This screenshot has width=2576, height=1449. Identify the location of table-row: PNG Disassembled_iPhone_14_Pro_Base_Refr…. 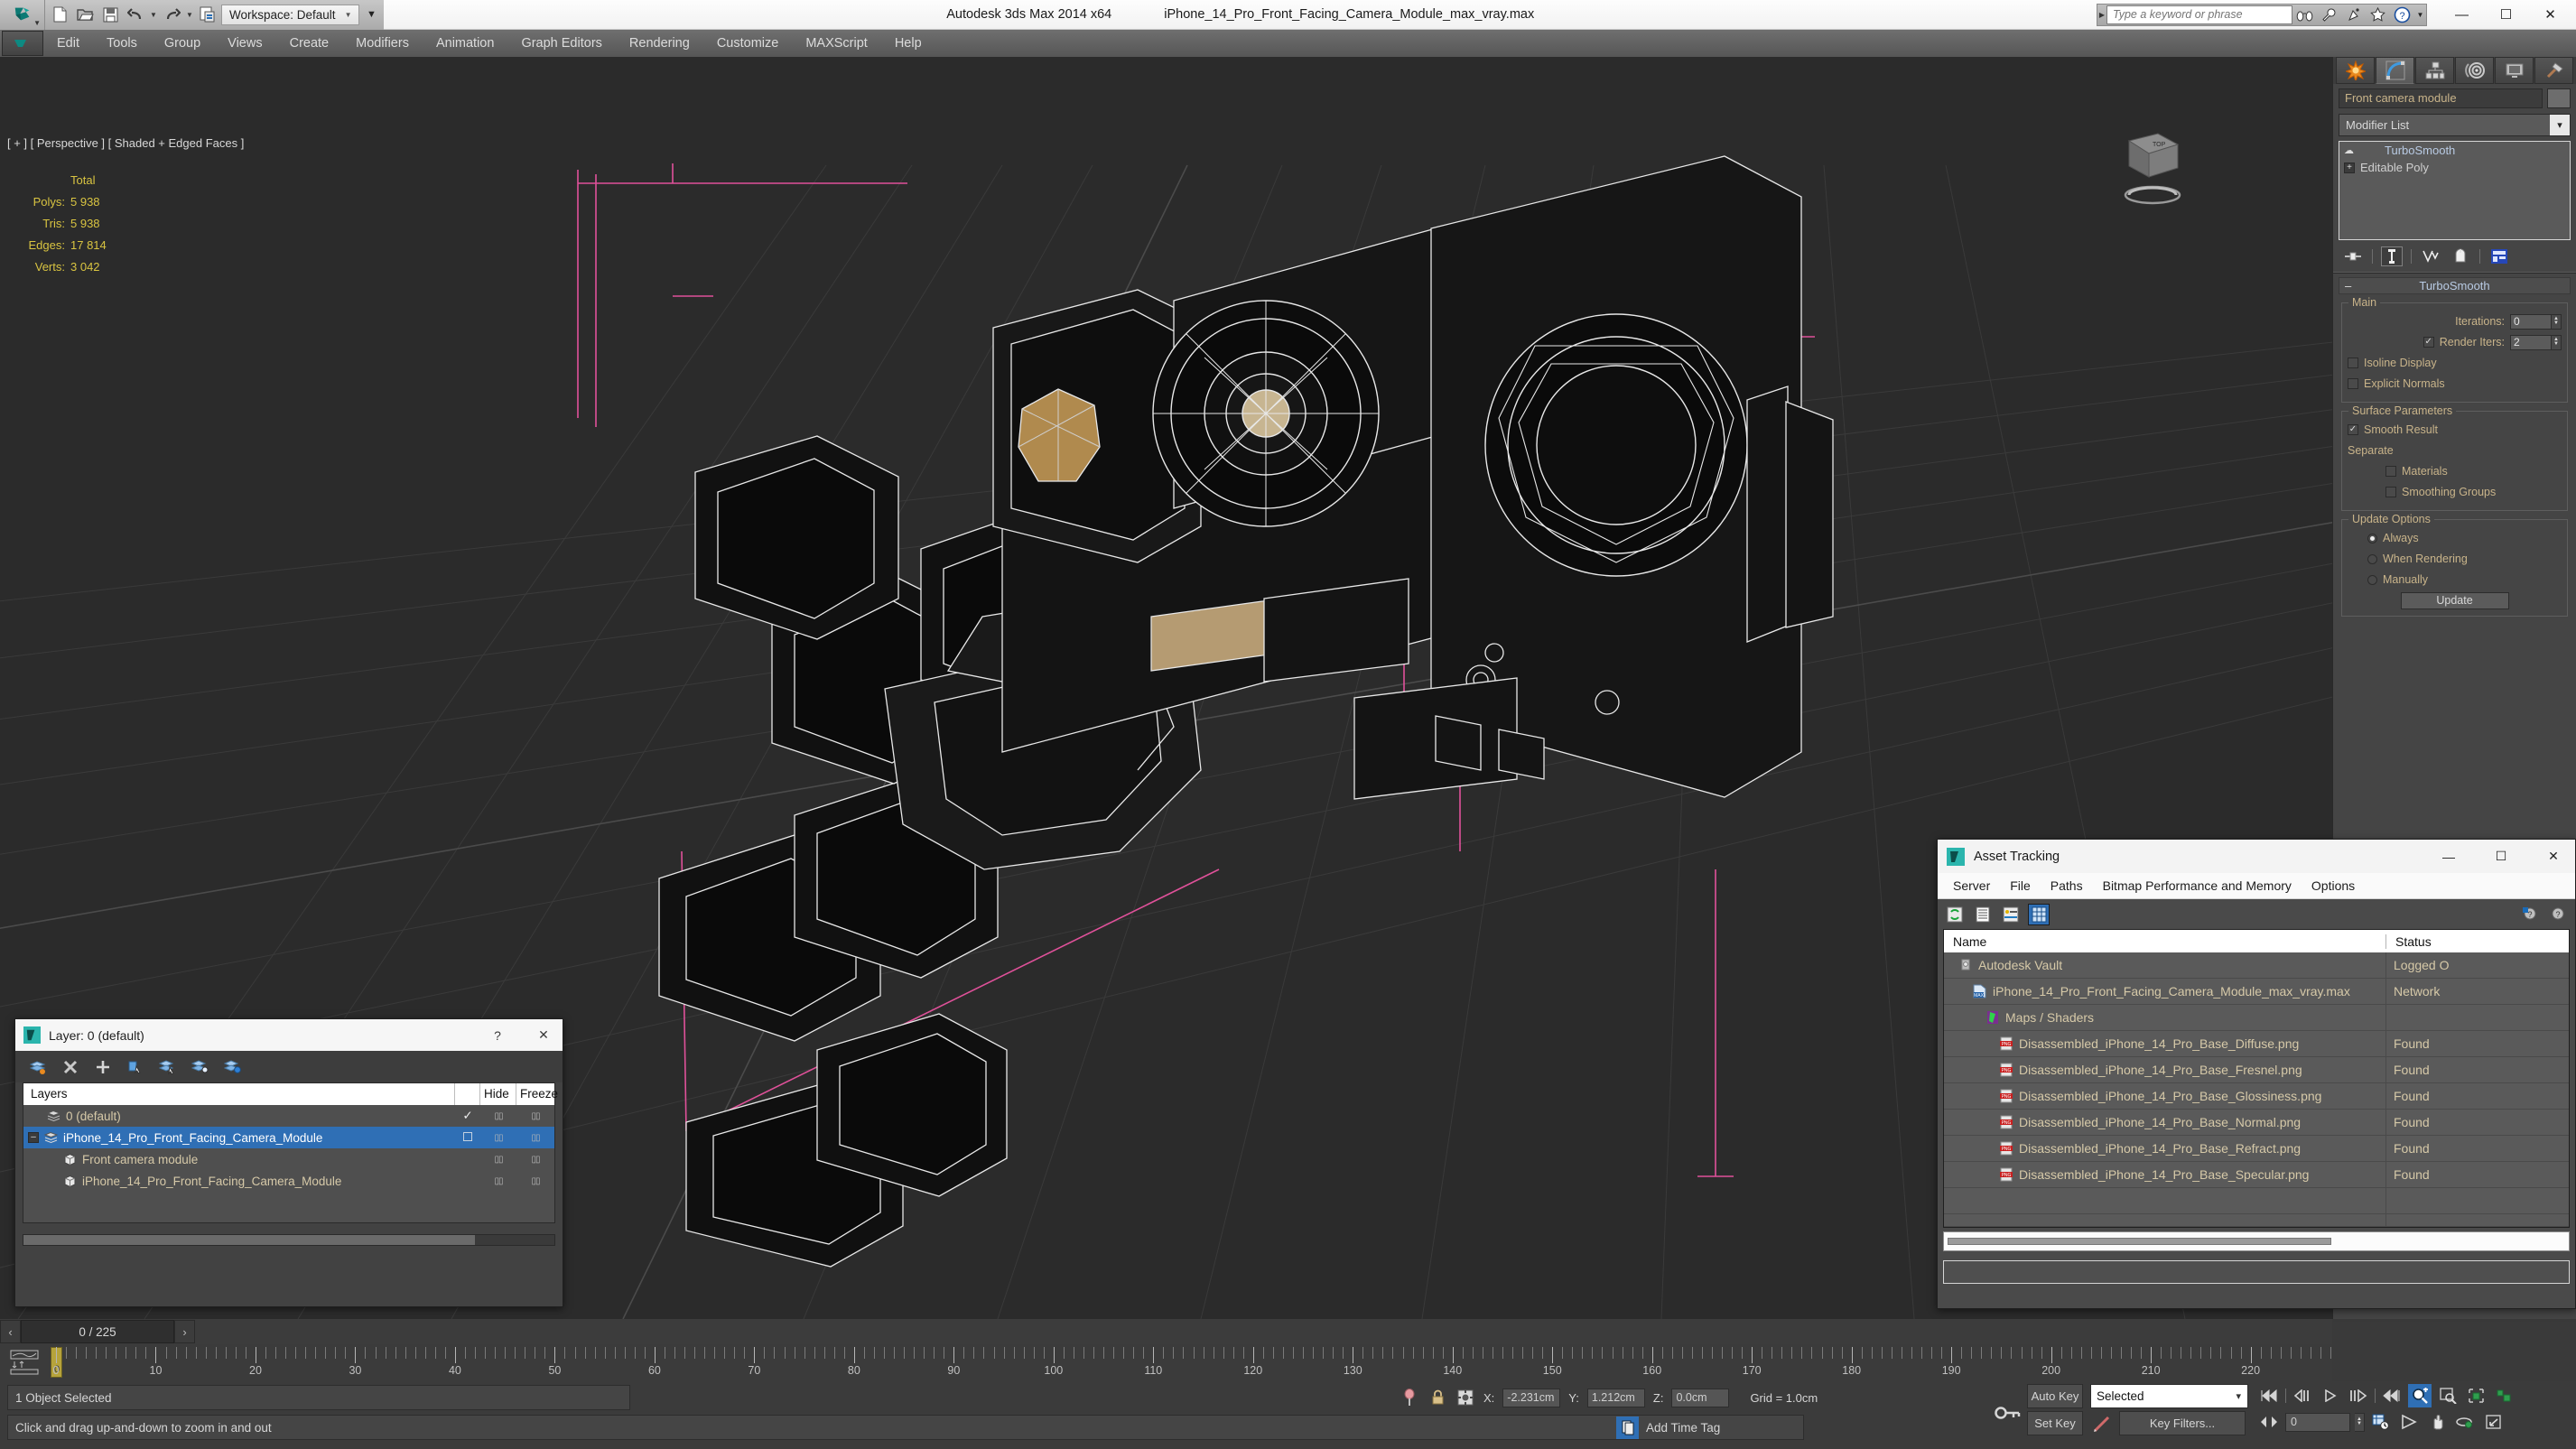
(2256, 1148).